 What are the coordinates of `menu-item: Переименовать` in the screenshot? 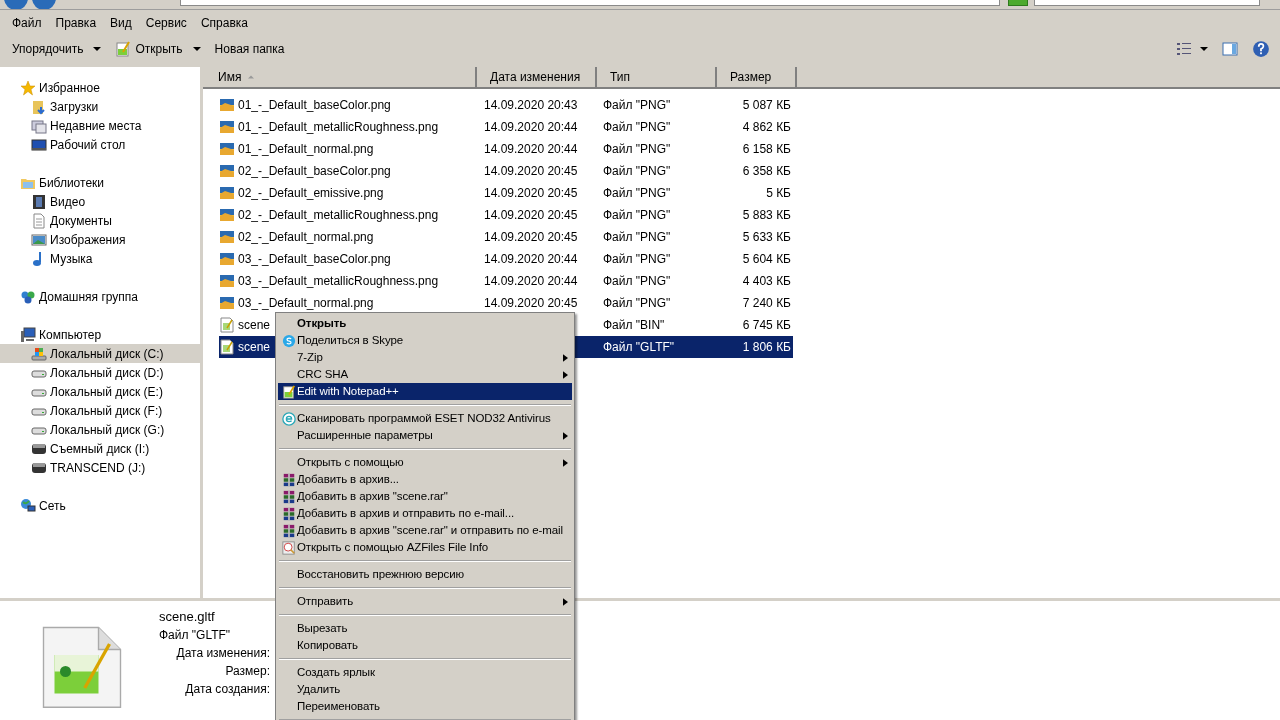 It's located at (425, 706).